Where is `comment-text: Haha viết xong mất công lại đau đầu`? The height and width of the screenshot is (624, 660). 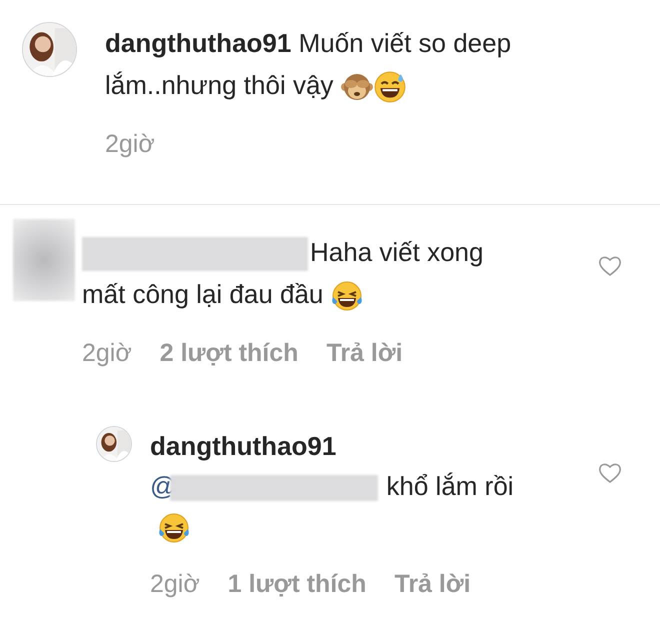 comment-text: Haha viết xong mất công lại đau đầu is located at coordinates (288, 272).